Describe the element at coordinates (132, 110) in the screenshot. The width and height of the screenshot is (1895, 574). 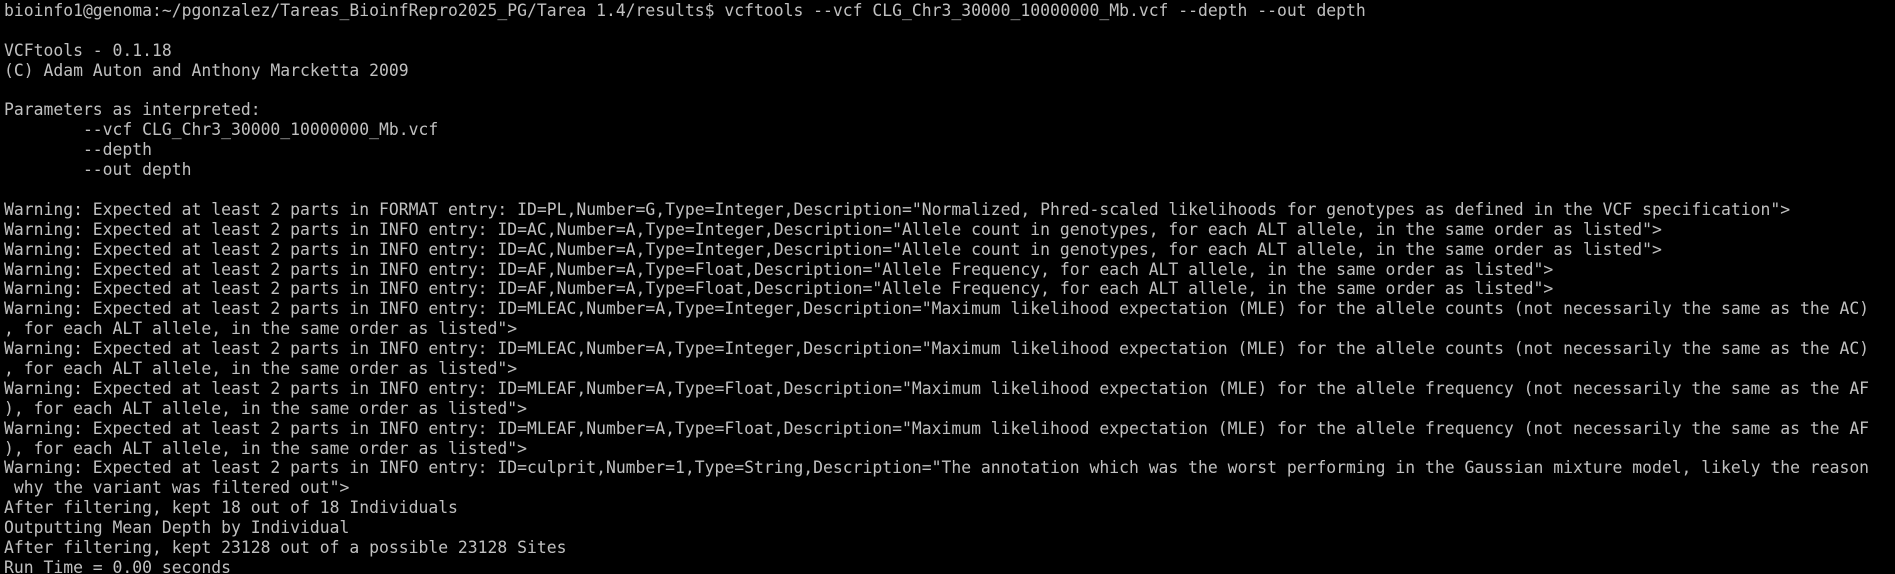
I see `output-line: Parameters as interpreted:` at that location.